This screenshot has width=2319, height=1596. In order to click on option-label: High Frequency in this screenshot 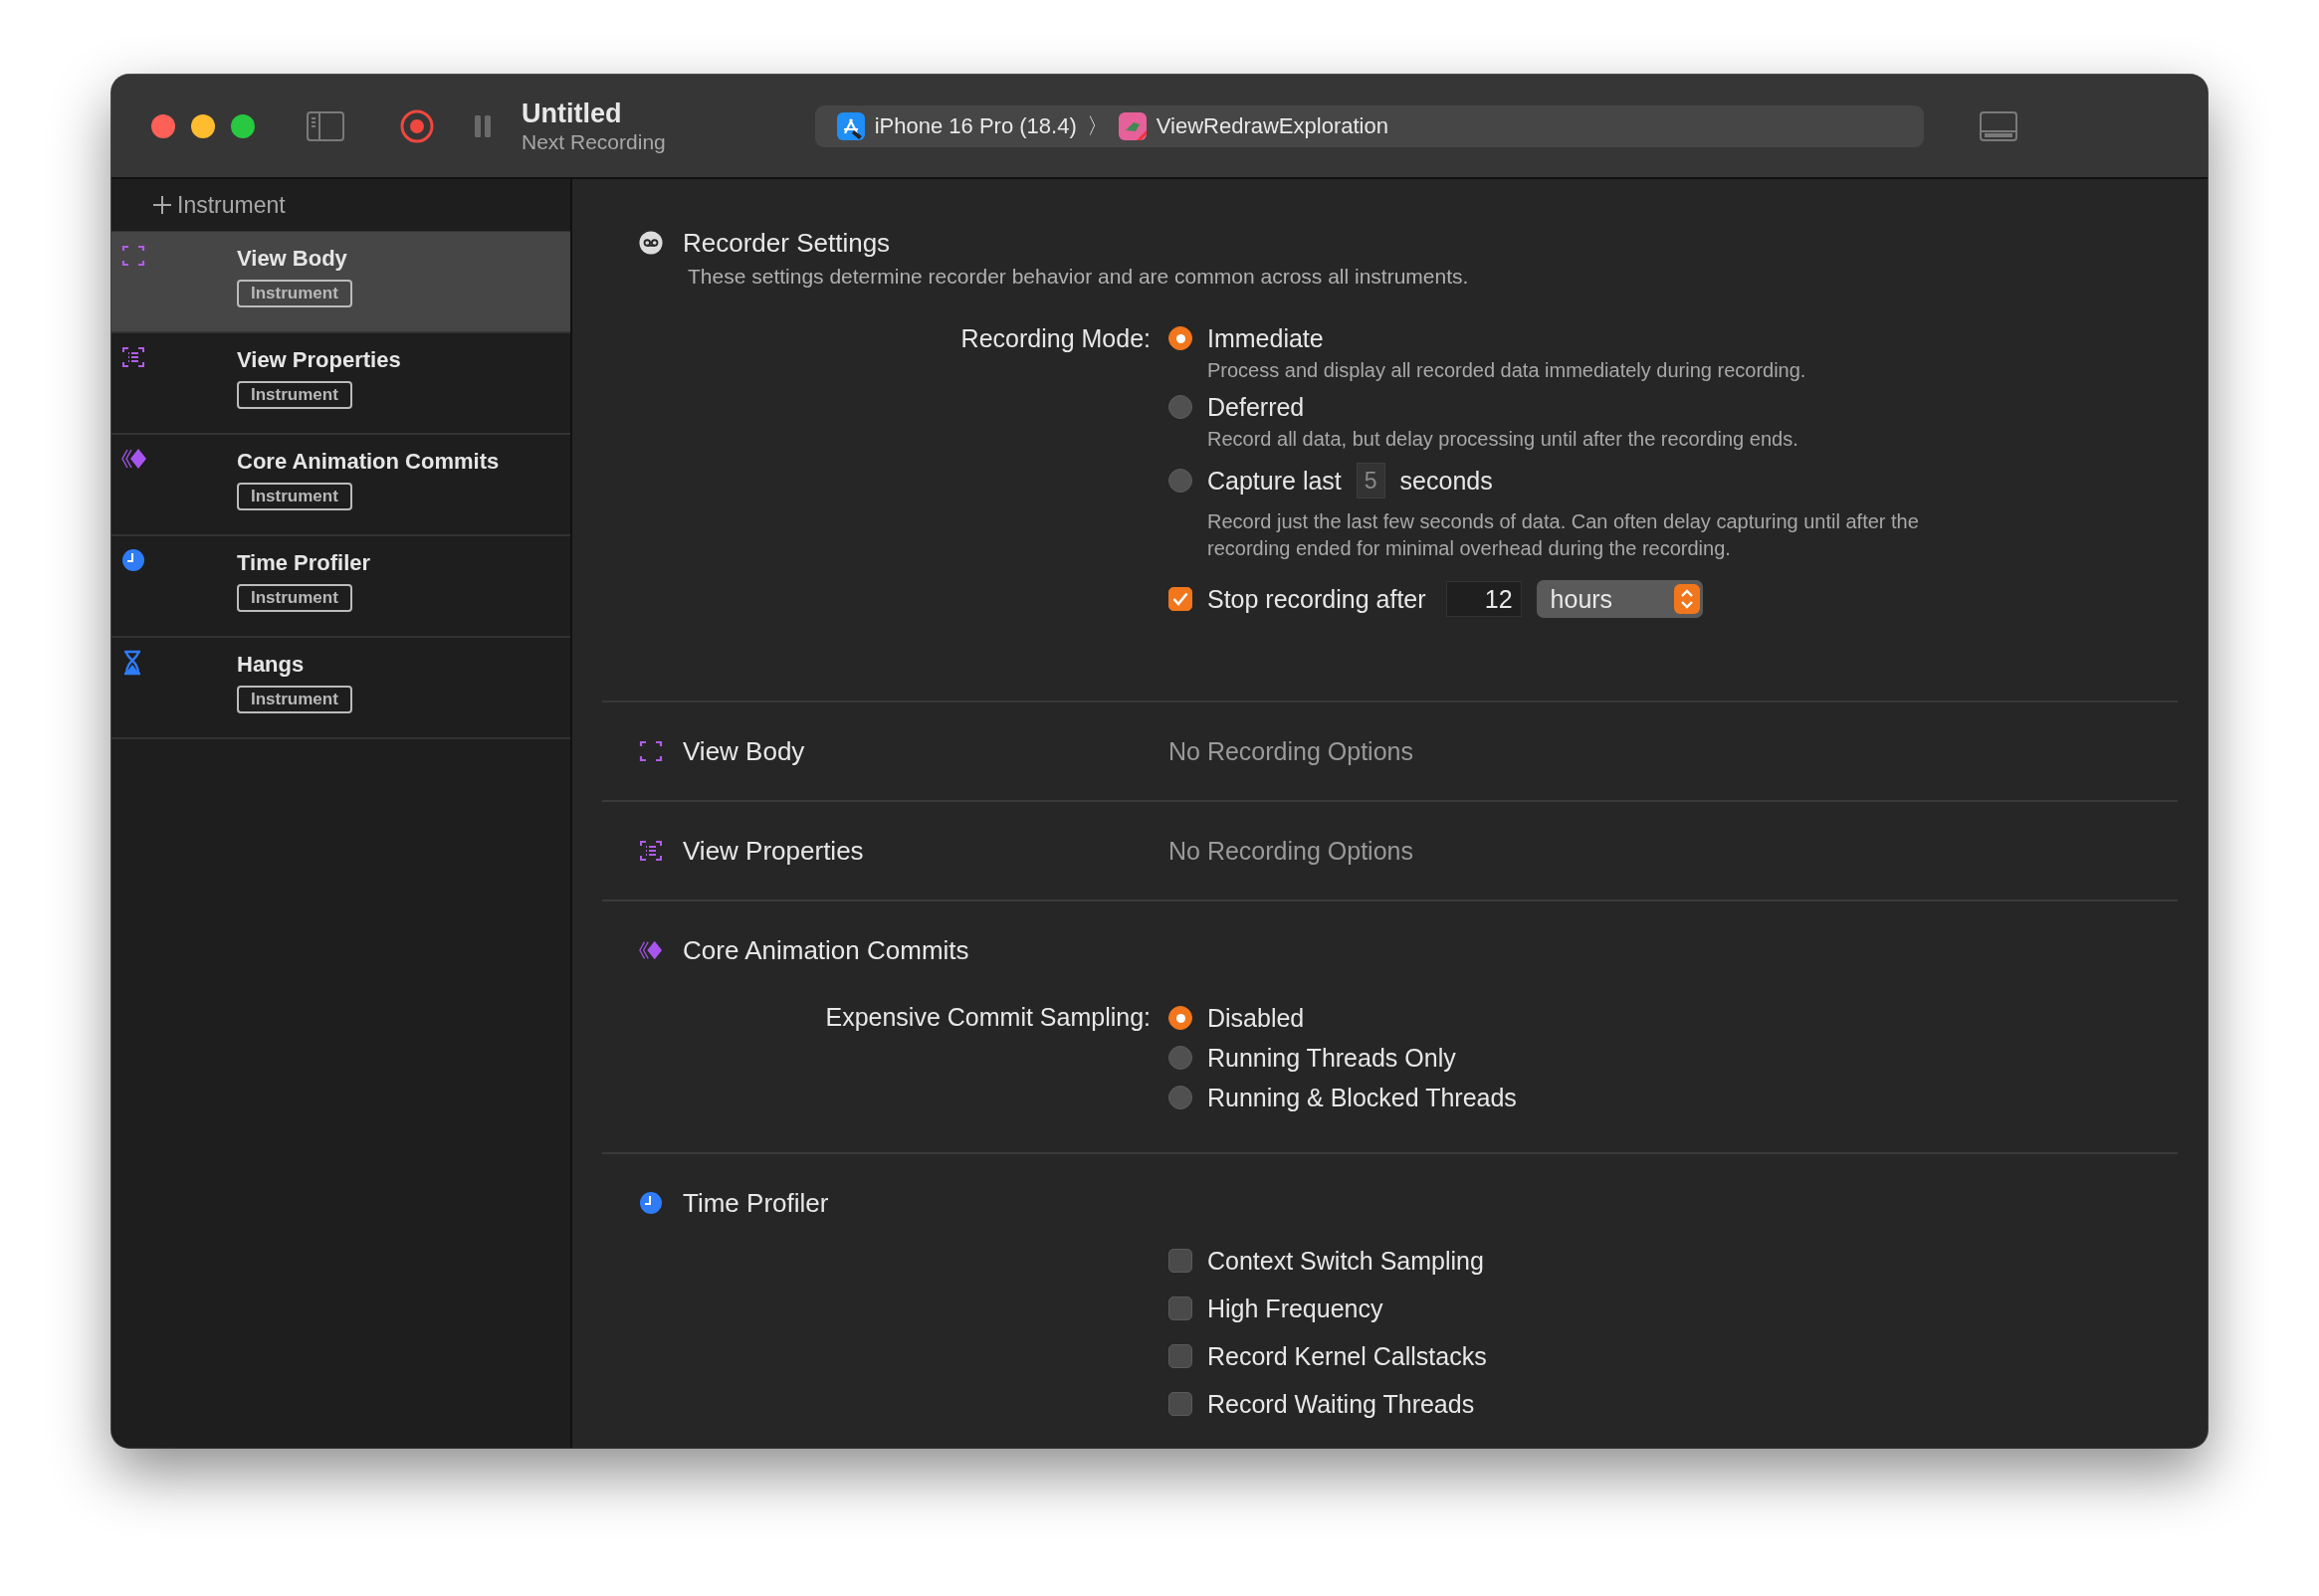, I will do `click(1295, 1308)`.